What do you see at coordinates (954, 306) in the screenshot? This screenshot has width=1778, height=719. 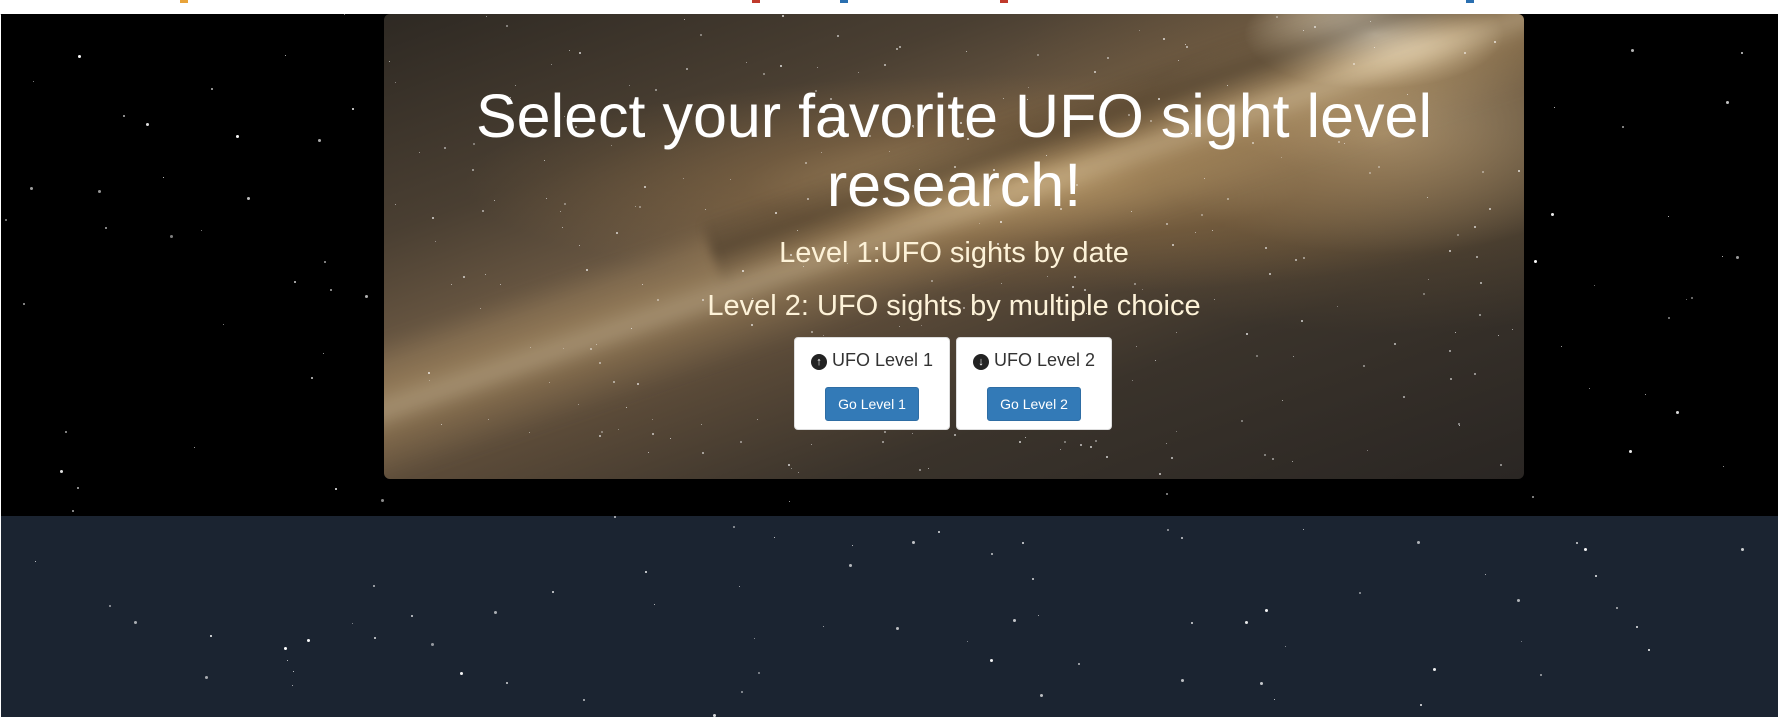 I see `level-2-description: Level 2: UFO sights by multiple choice` at bounding box center [954, 306].